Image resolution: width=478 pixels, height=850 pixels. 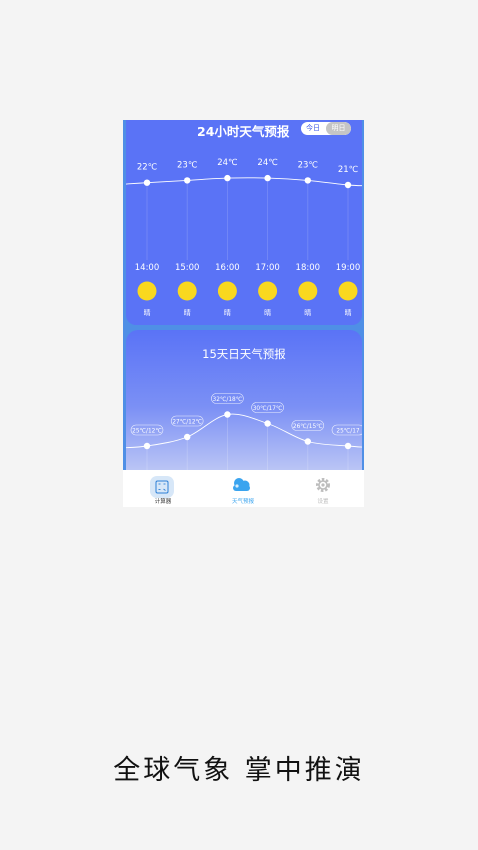 What do you see at coordinates (308, 268) in the screenshot?
I see `hourly-time-label: 18:00` at bounding box center [308, 268].